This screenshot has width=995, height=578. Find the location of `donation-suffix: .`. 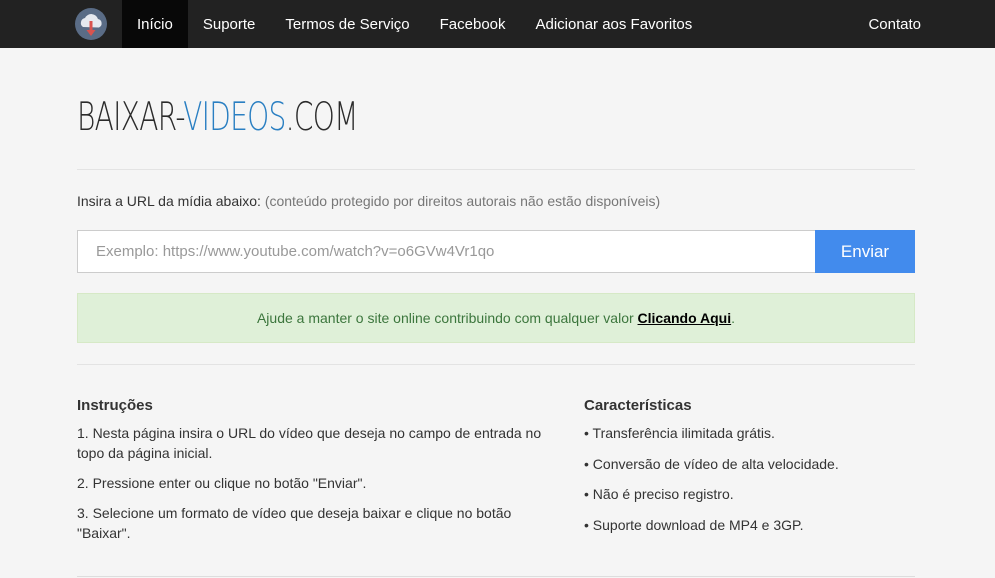

donation-suffix: . is located at coordinates (733, 318).